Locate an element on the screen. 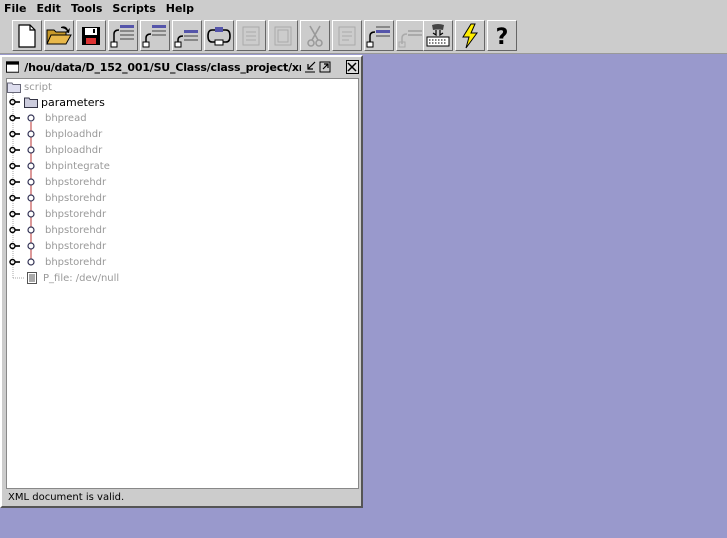  iconify-icon is located at coordinates (310, 67).